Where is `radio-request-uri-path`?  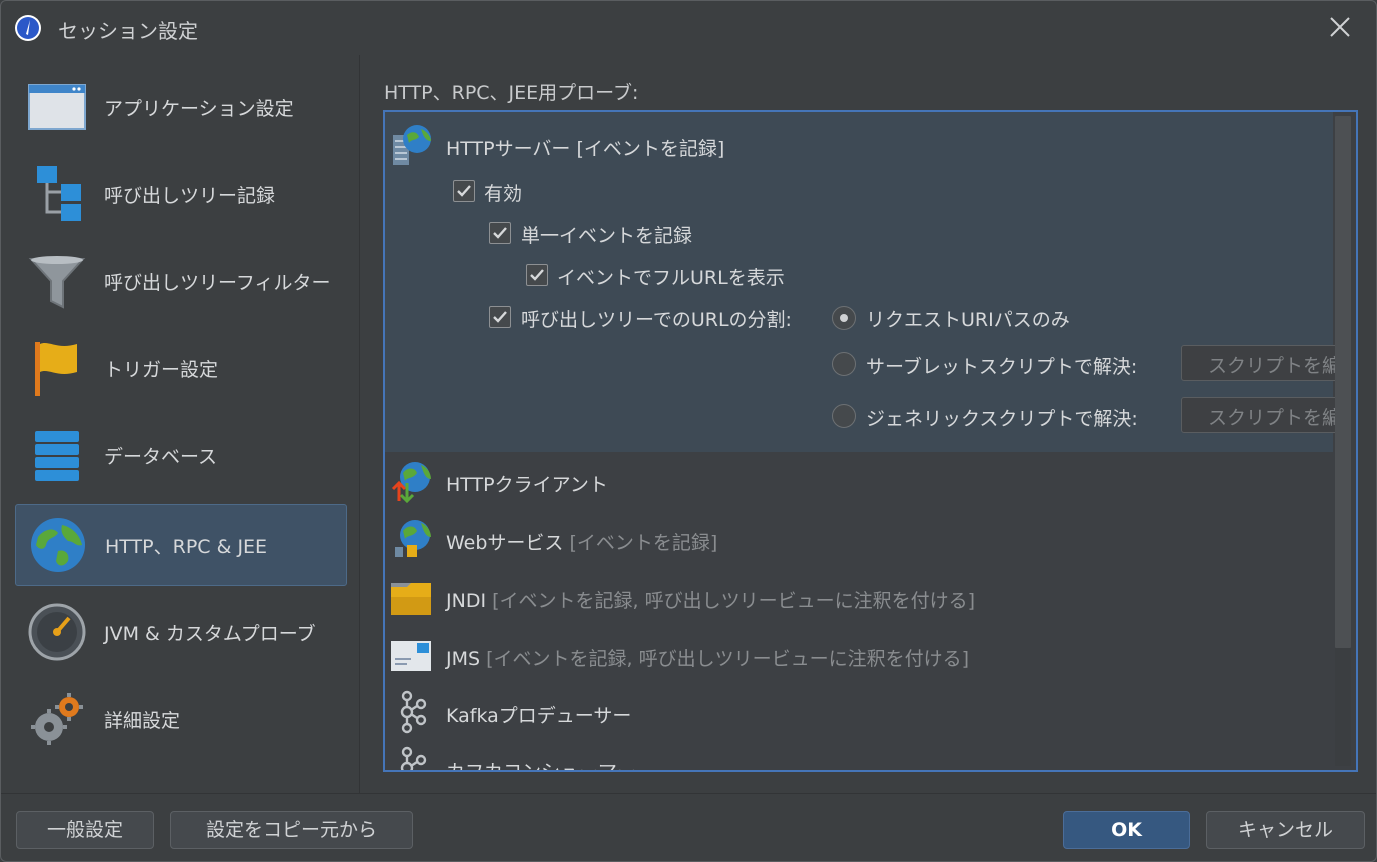
radio-request-uri-path is located at coordinates (844, 318).